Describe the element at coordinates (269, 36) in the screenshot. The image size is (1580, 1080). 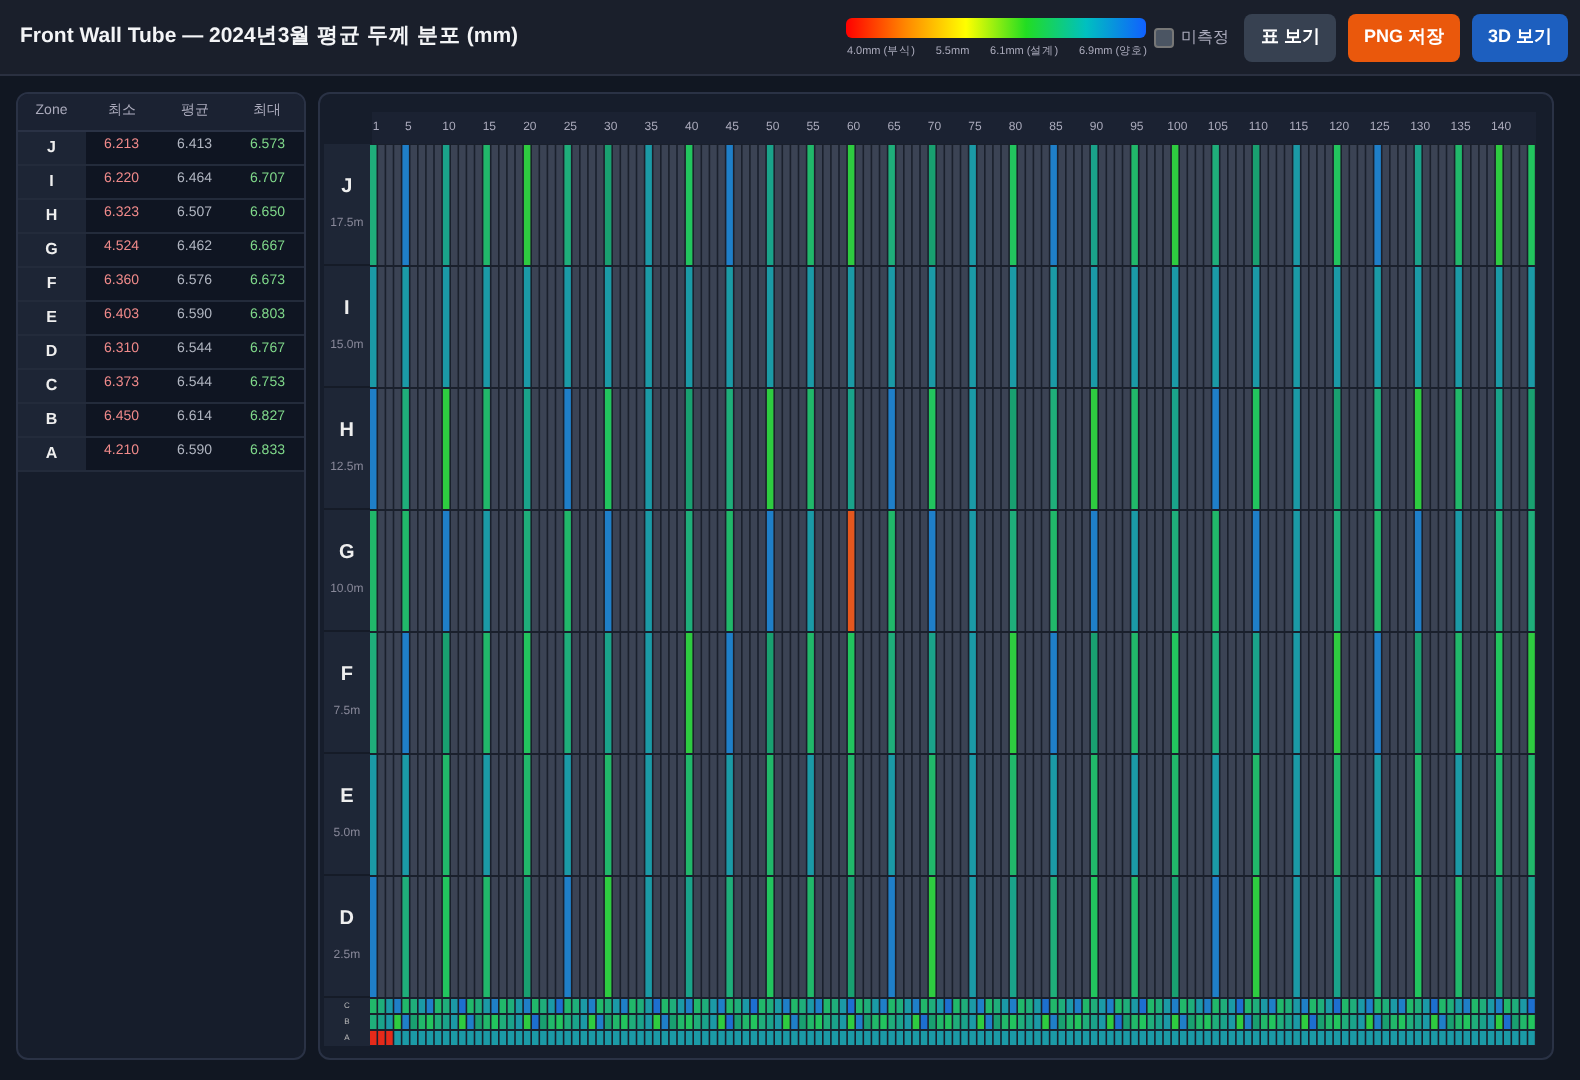
I see `window-title: Front Wall Tube — 2024년3월 평균 두께 분포 (mm)` at that location.